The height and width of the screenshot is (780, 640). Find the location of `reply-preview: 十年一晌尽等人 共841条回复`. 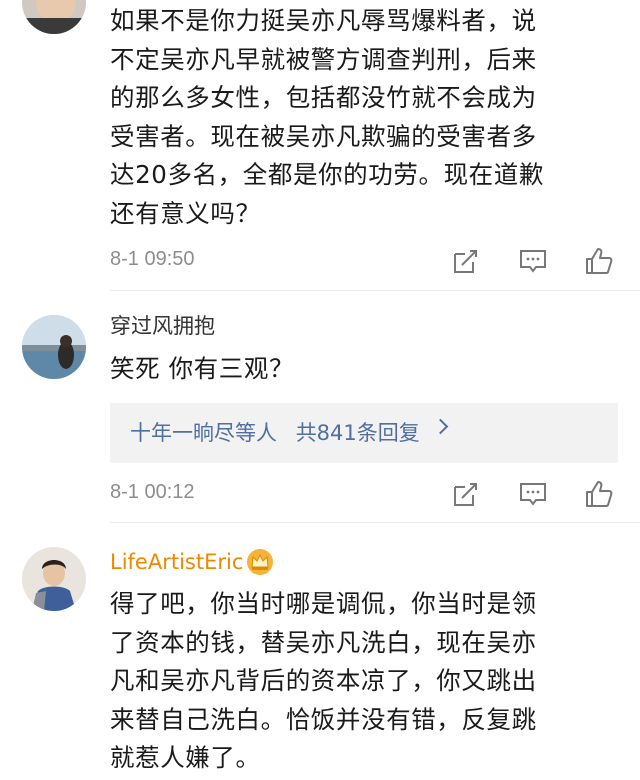

reply-preview: 十年一晌尽等人 共841条回复 is located at coordinates (364, 433).